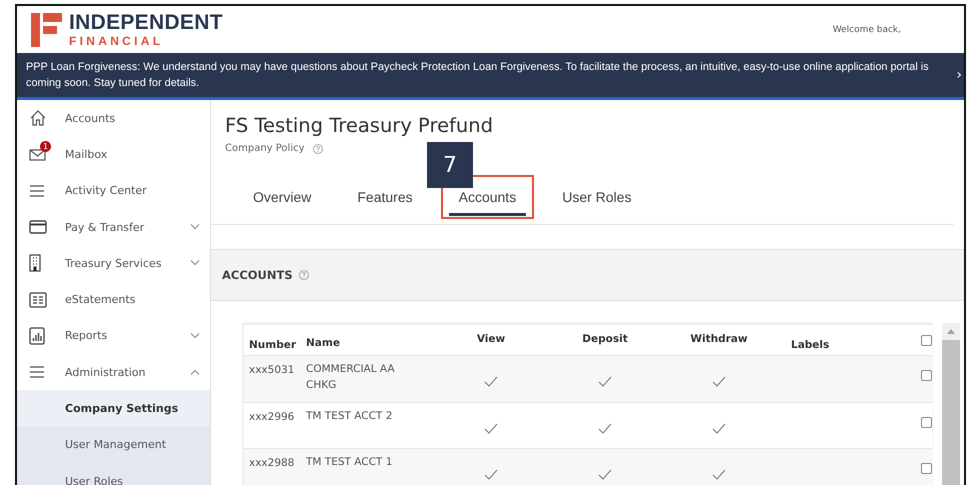 The height and width of the screenshot is (485, 970). What do you see at coordinates (272, 462) in the screenshot?
I see `table-cell-text: xxx2988` at bounding box center [272, 462].